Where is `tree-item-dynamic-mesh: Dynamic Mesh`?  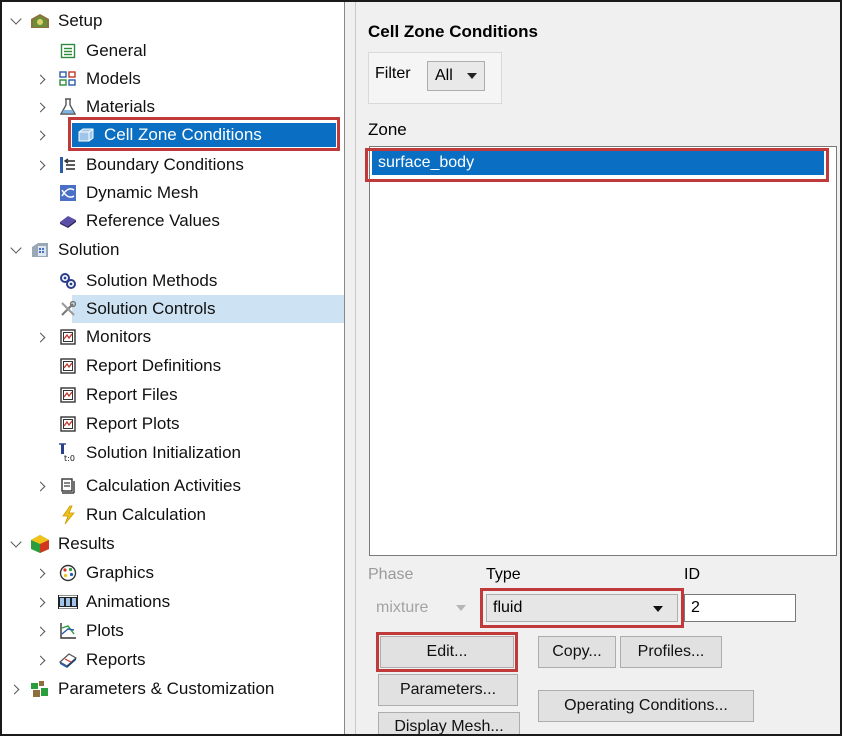
tree-item-dynamic-mesh: Dynamic Mesh is located at coordinates (173, 193).